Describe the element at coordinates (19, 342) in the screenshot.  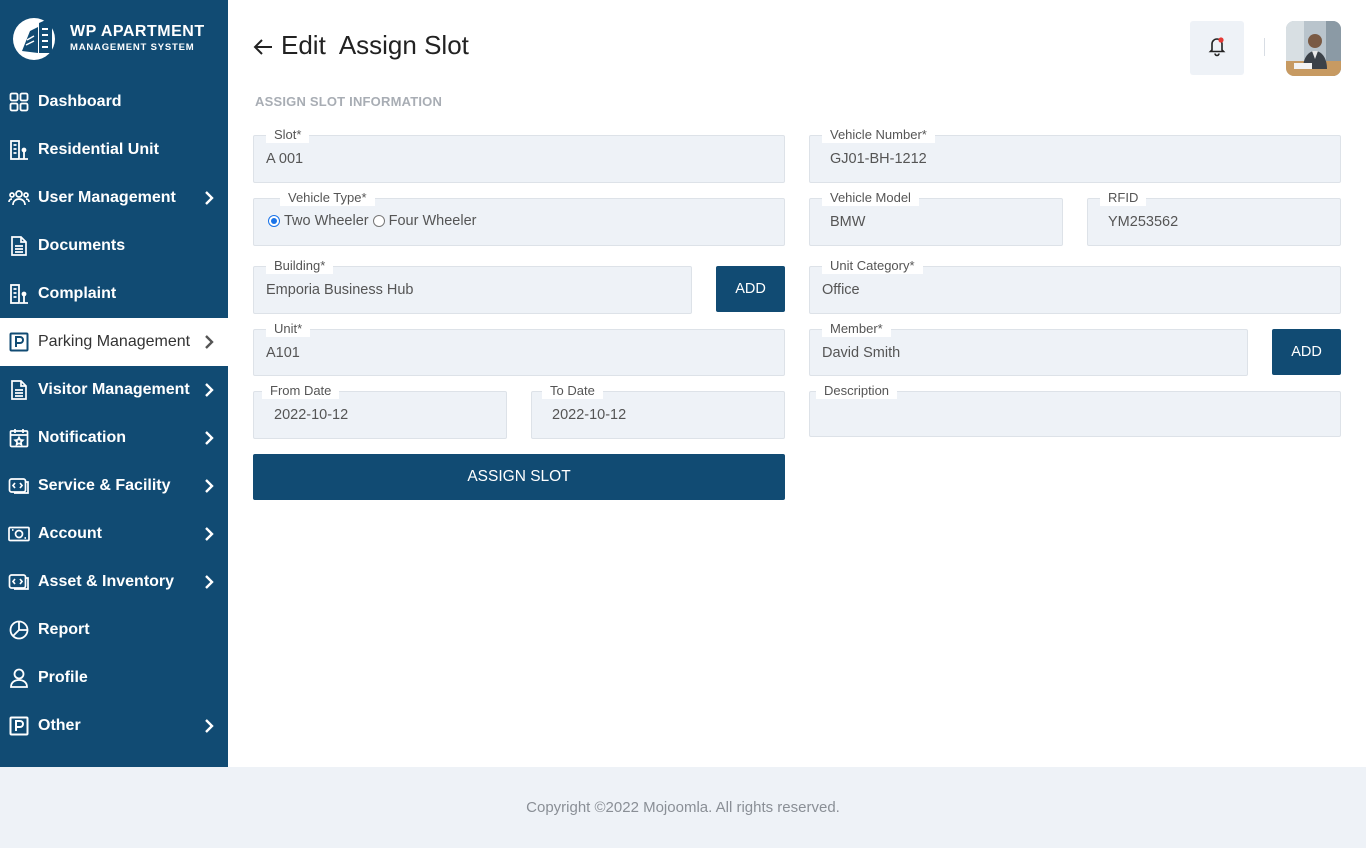
I see `parking-icon` at that location.